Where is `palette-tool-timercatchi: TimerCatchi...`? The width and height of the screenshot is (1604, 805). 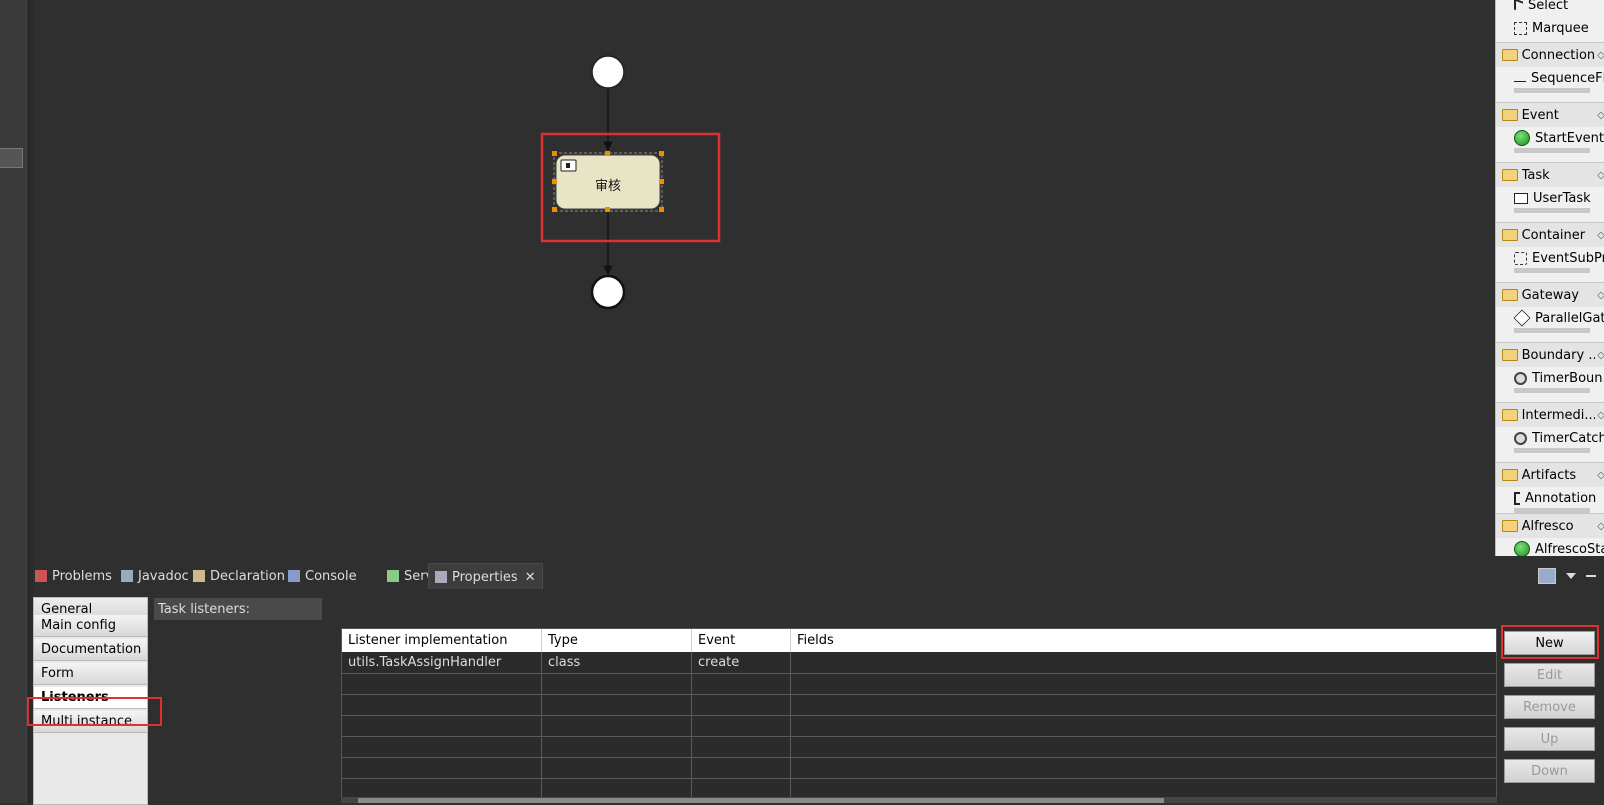 palette-tool-timercatchi: TimerCatchi... is located at coordinates (1550, 438).